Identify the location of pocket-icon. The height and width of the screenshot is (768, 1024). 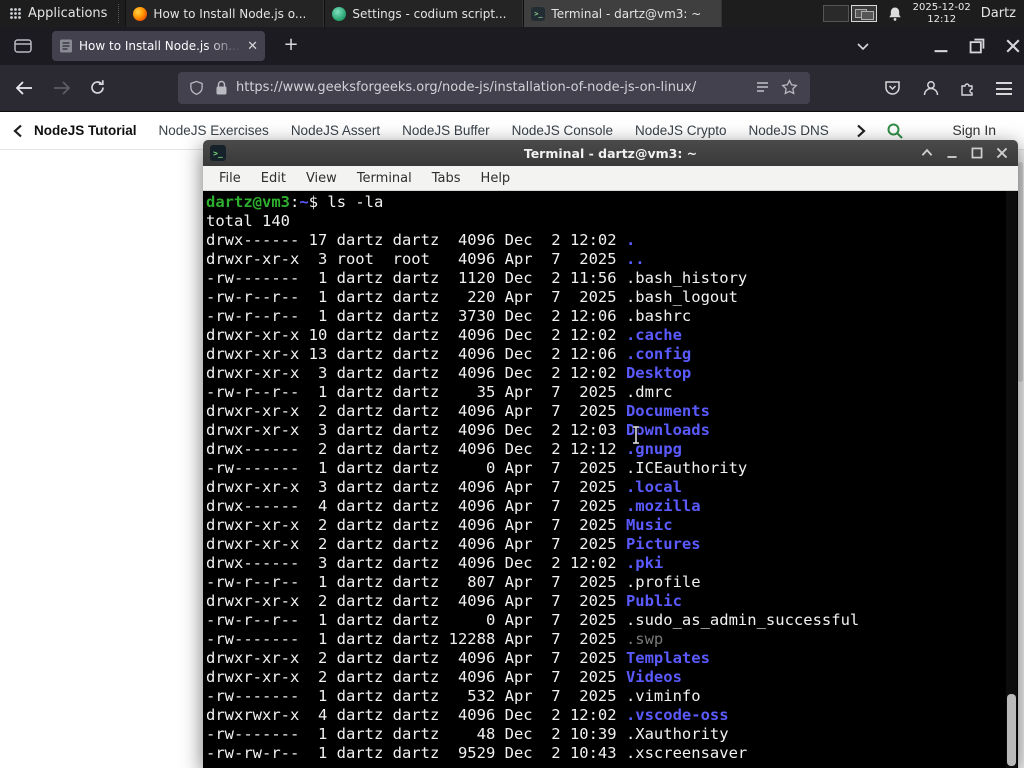
(892, 88).